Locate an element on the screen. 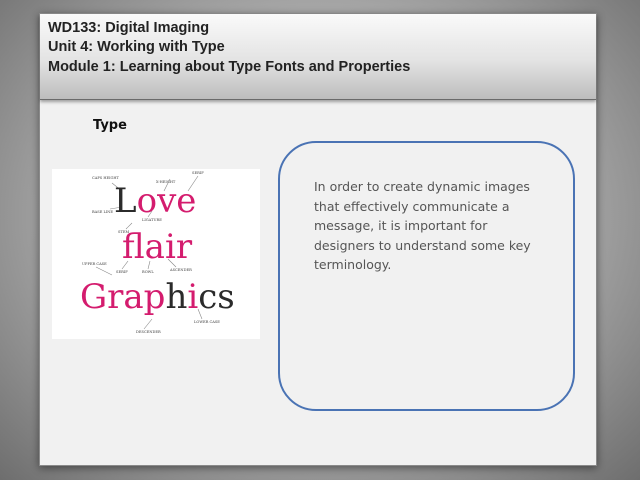 This screenshot has height=480, width=640. label-lower-case: LOWER CASE is located at coordinates (207, 322).